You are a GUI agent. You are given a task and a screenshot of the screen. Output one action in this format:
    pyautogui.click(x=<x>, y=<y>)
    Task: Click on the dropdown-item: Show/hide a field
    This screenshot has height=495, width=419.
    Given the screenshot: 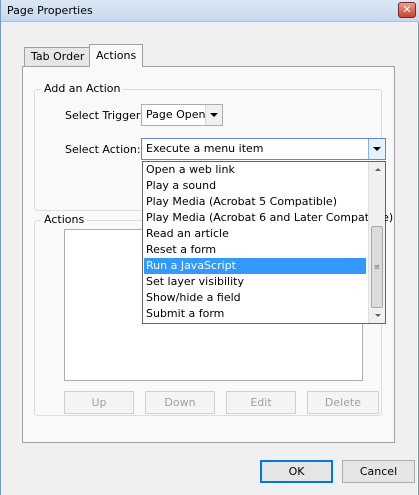 What is the action you would take?
    pyautogui.click(x=255, y=298)
    